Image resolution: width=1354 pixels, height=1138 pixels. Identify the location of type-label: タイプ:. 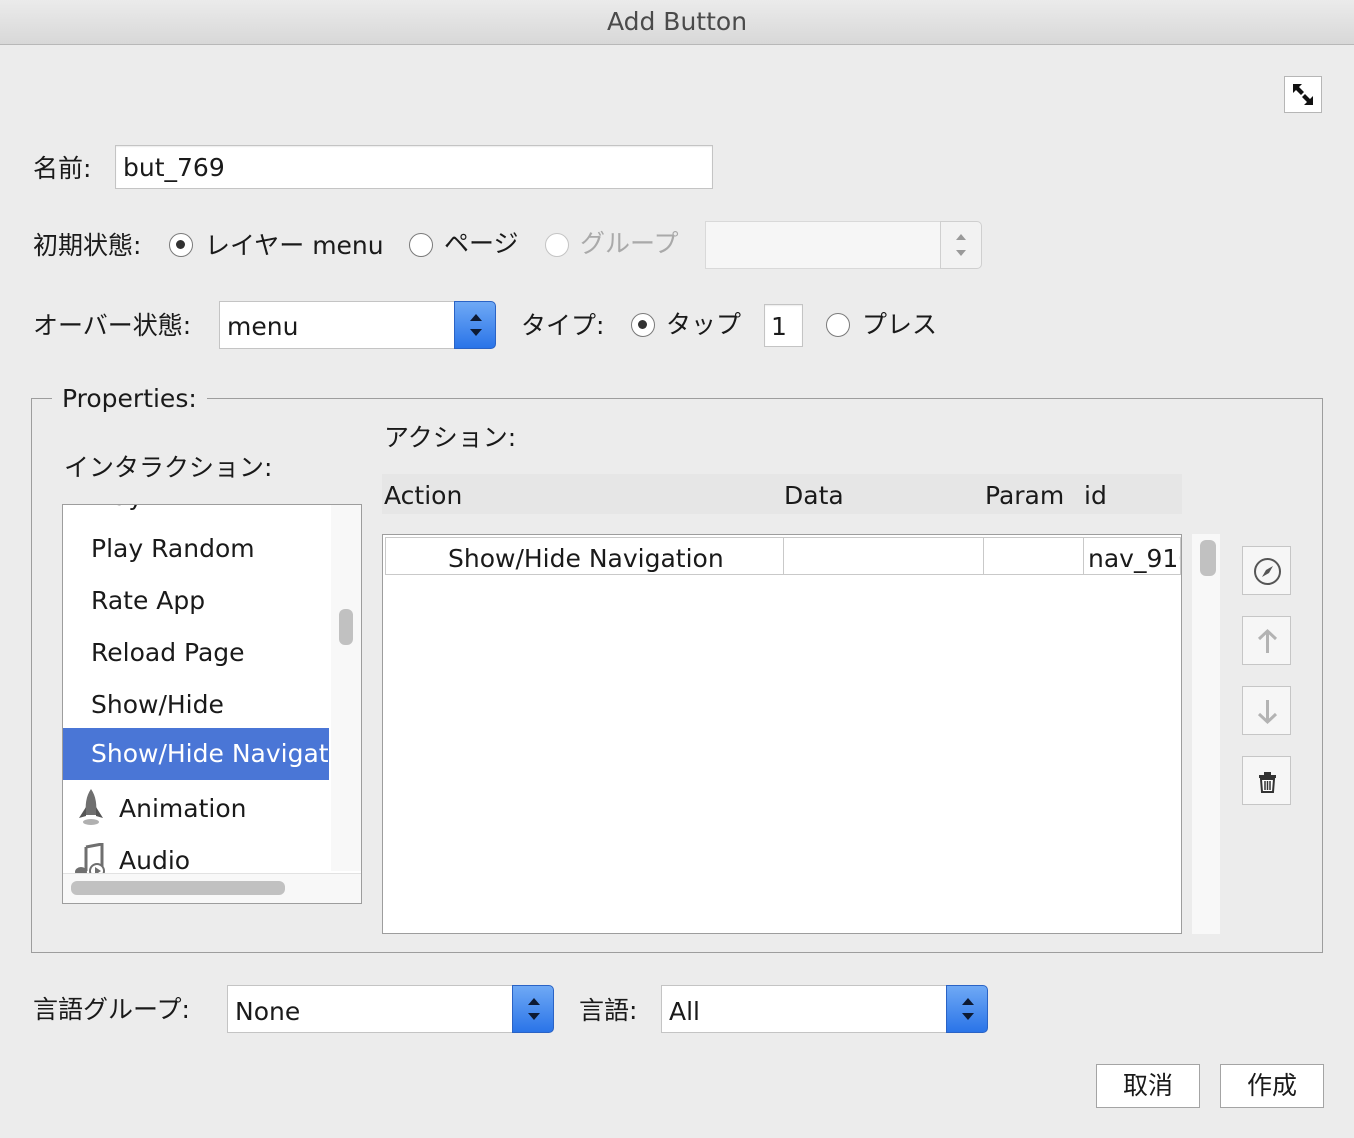
(563, 325).